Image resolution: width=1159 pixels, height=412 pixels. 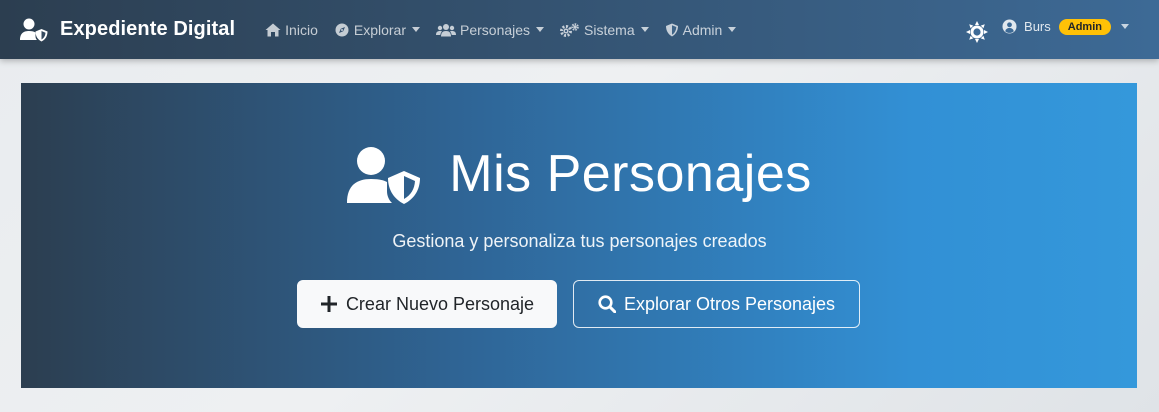 I want to click on user-menu: Burs Admin, so click(x=1065, y=26).